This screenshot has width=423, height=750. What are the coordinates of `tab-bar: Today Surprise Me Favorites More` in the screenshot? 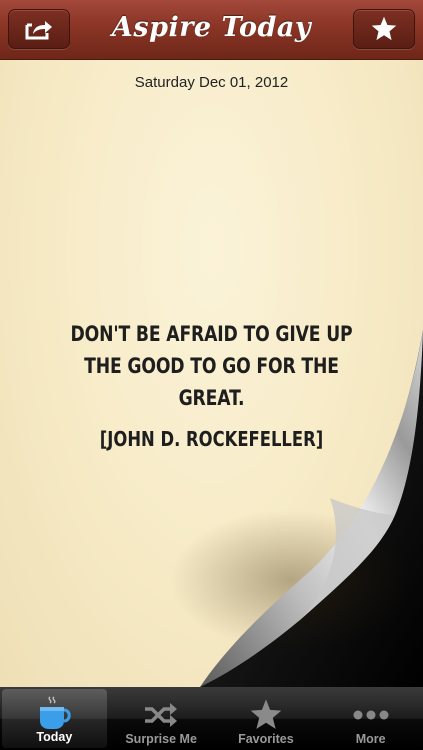 It's located at (211, 718).